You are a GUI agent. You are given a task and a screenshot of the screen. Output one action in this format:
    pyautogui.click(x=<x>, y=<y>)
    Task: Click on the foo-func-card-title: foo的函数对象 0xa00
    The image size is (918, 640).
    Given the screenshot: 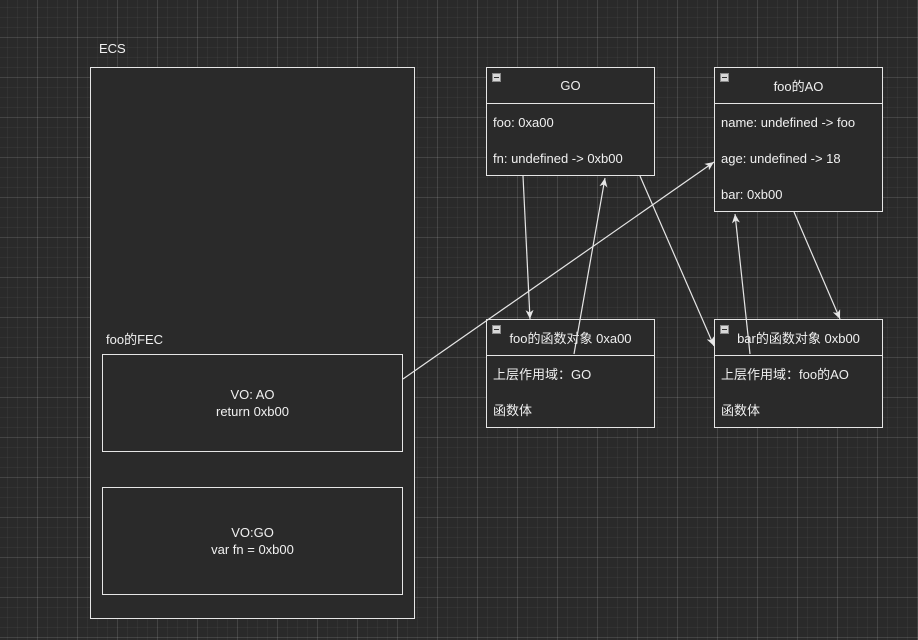 What is the action you would take?
    pyautogui.click(x=570, y=338)
    